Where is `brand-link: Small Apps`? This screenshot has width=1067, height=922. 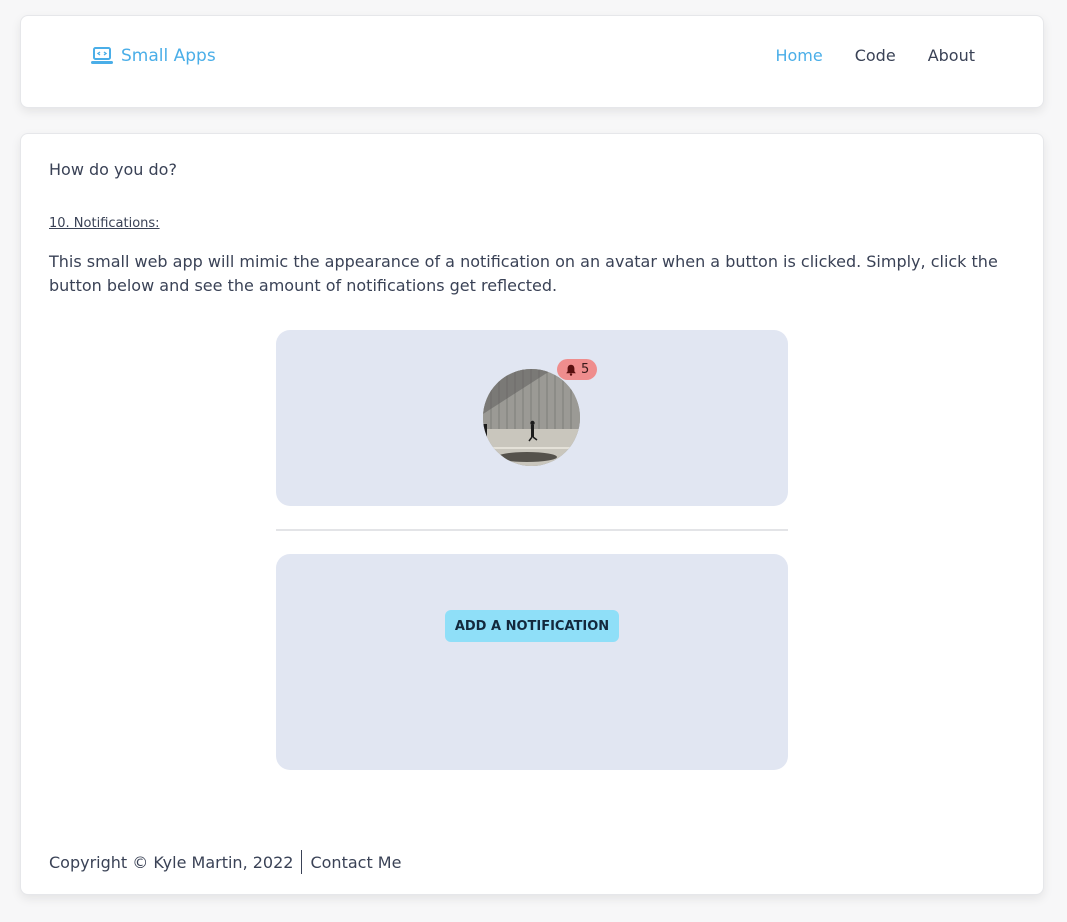
brand-link: Small Apps is located at coordinates (153, 56).